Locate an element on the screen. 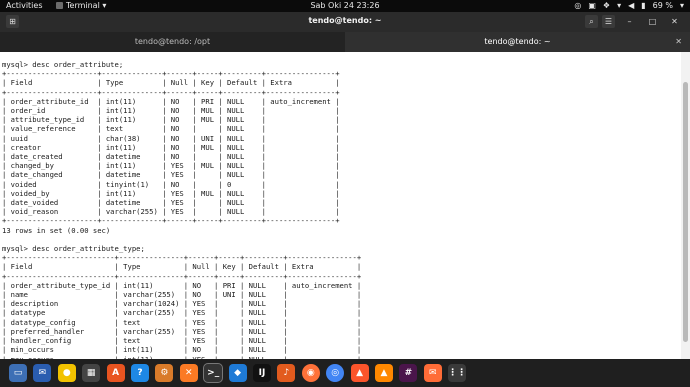 Image resolution: width=690 pixels, height=387 pixels. intellij-icon: IJ is located at coordinates (262, 373).